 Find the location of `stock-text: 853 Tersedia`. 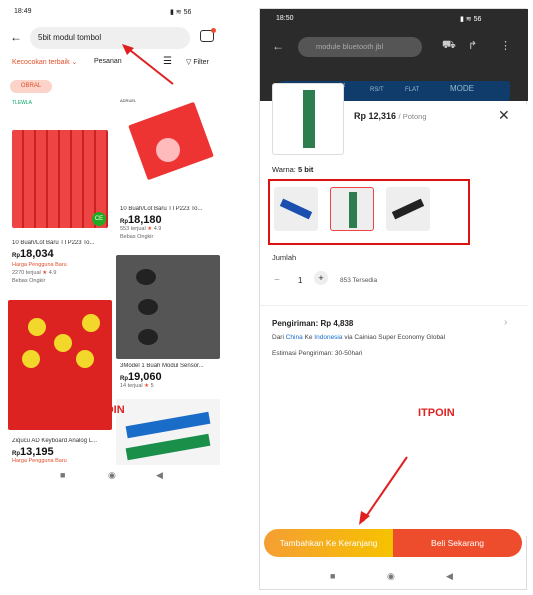

stock-text: 853 Tersedia is located at coordinates (359, 280).